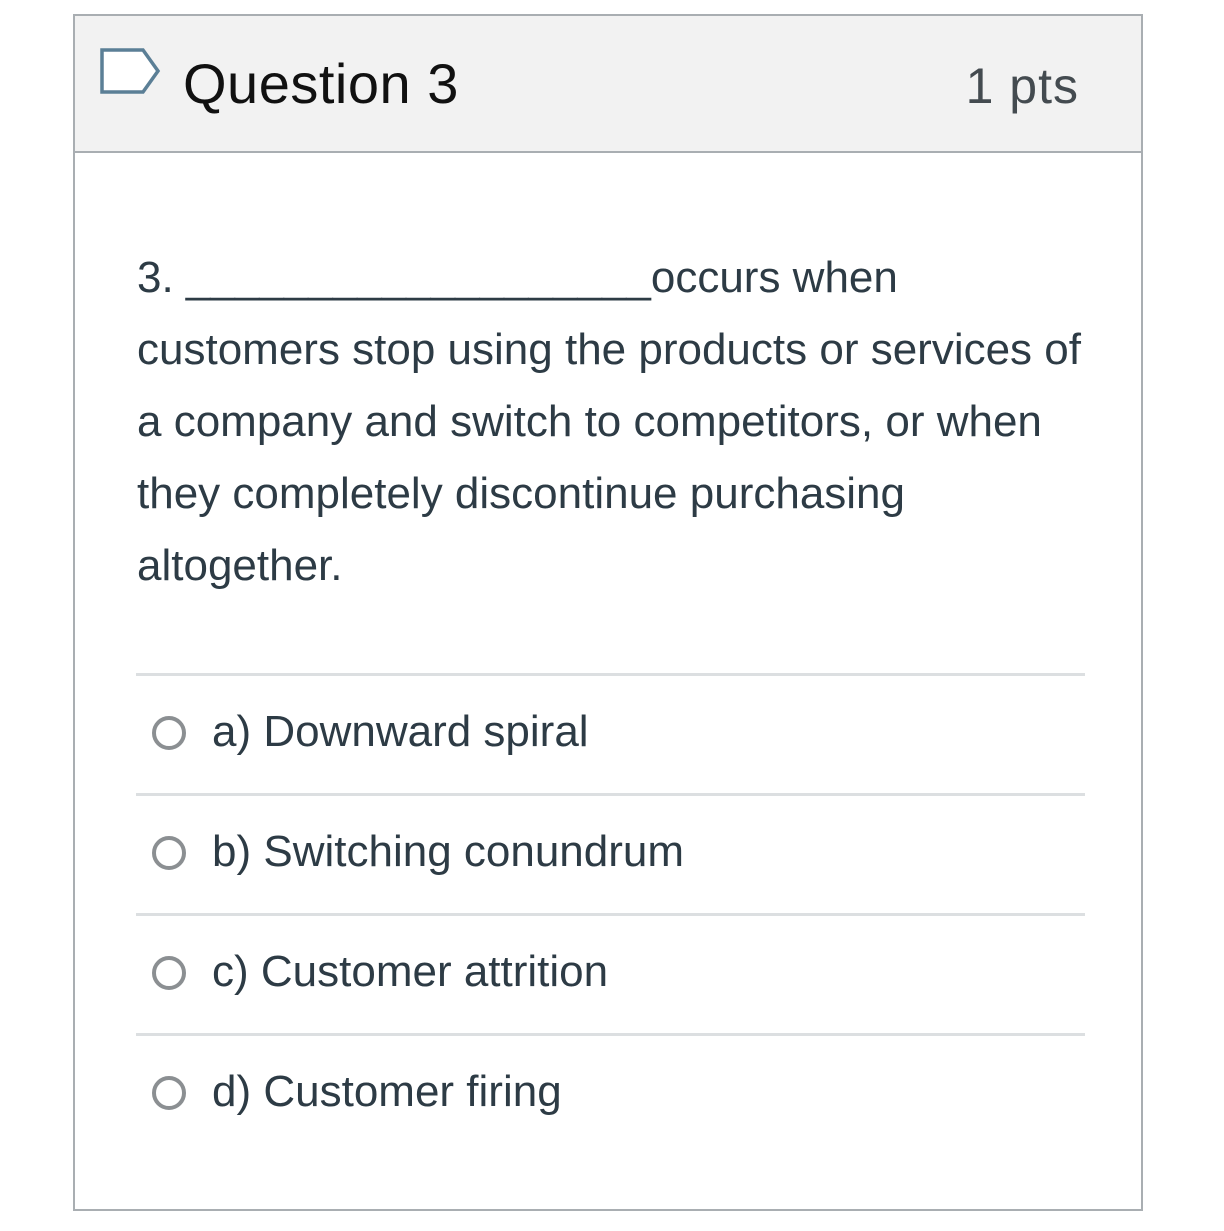  What do you see at coordinates (448, 851) in the screenshot?
I see `answer-label: b) Switching conundrum` at bounding box center [448, 851].